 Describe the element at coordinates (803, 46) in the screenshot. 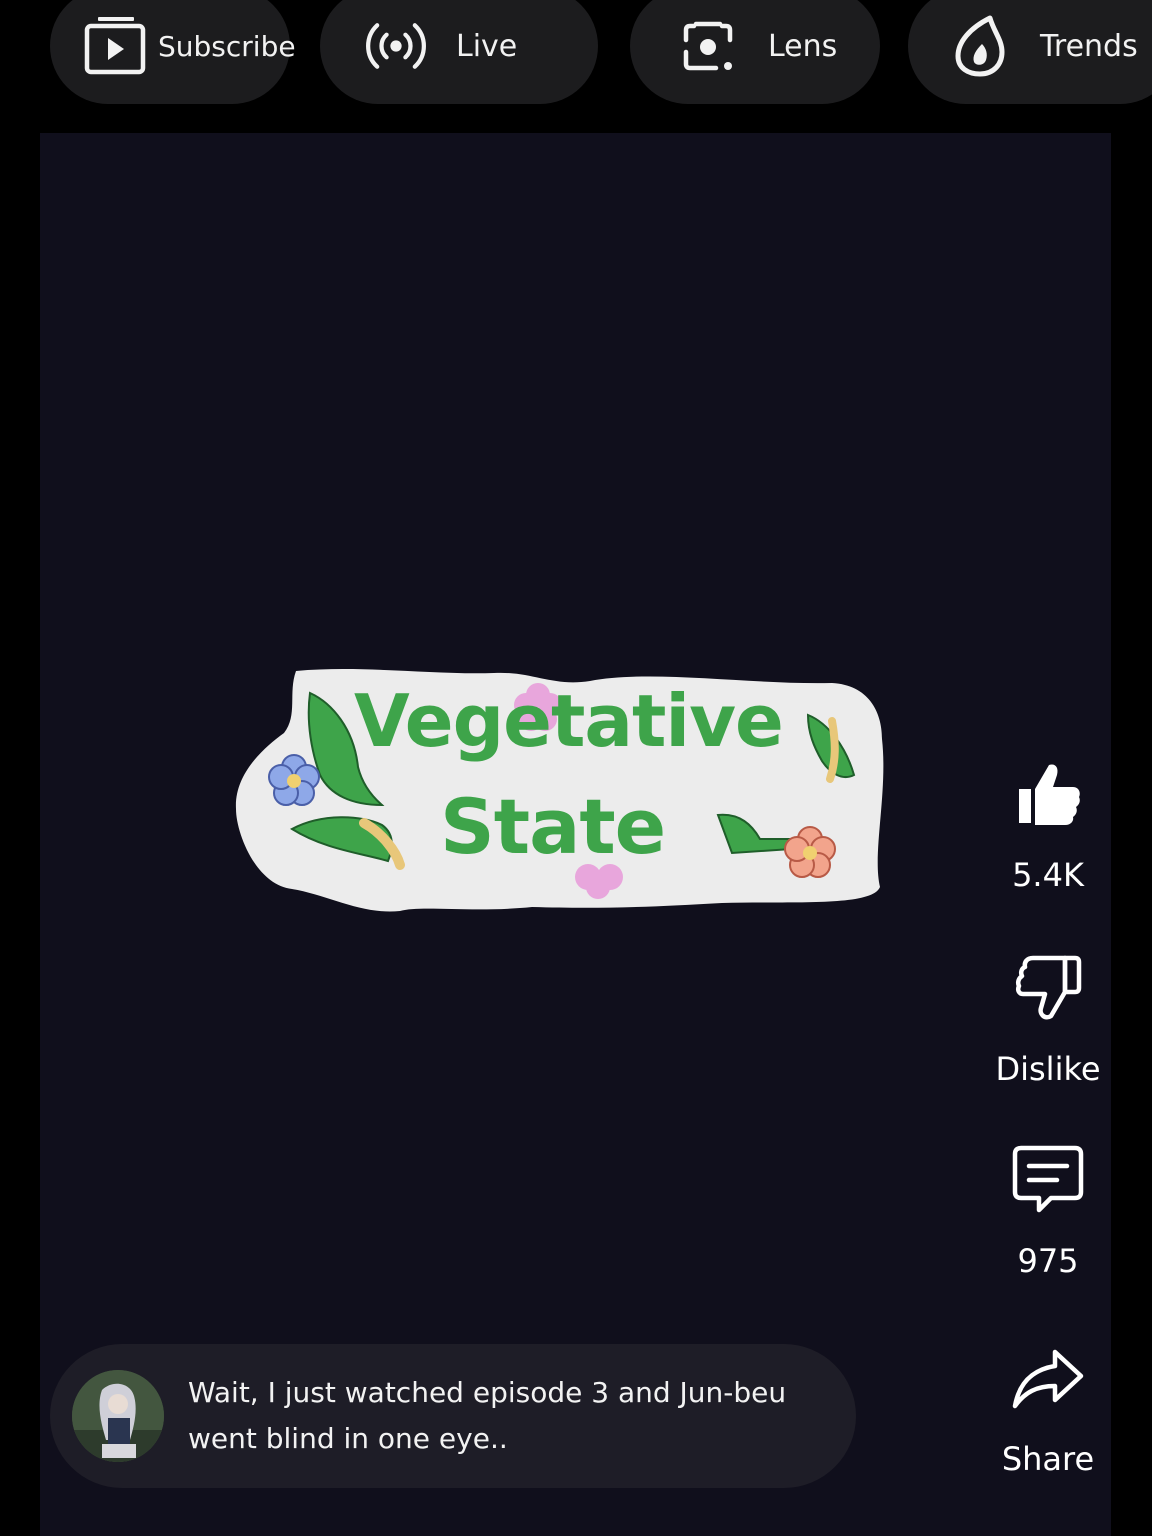

I see `lens-label: Lens` at that location.